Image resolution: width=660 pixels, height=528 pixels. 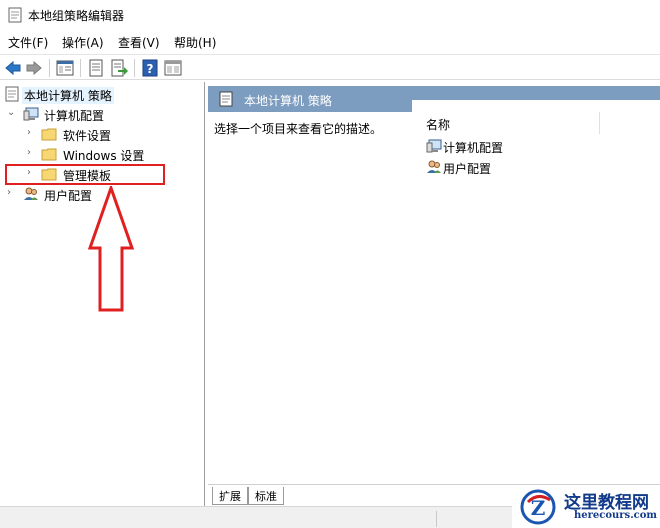 What do you see at coordinates (96, 68) in the screenshot?
I see `properties-icon` at bounding box center [96, 68].